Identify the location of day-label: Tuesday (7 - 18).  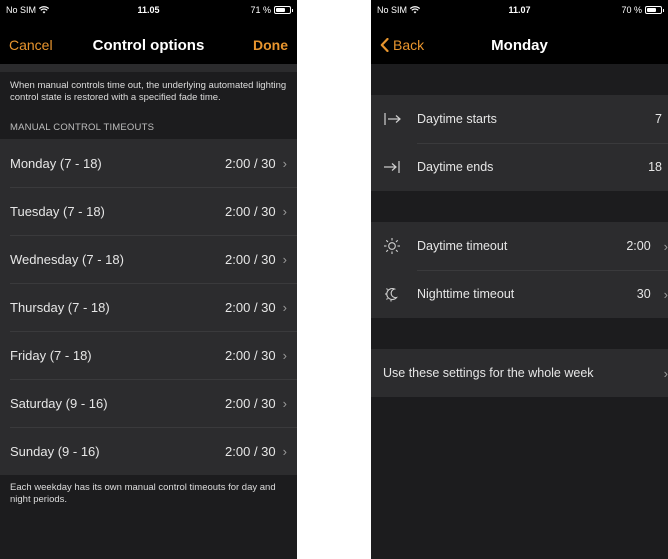
(57, 211).